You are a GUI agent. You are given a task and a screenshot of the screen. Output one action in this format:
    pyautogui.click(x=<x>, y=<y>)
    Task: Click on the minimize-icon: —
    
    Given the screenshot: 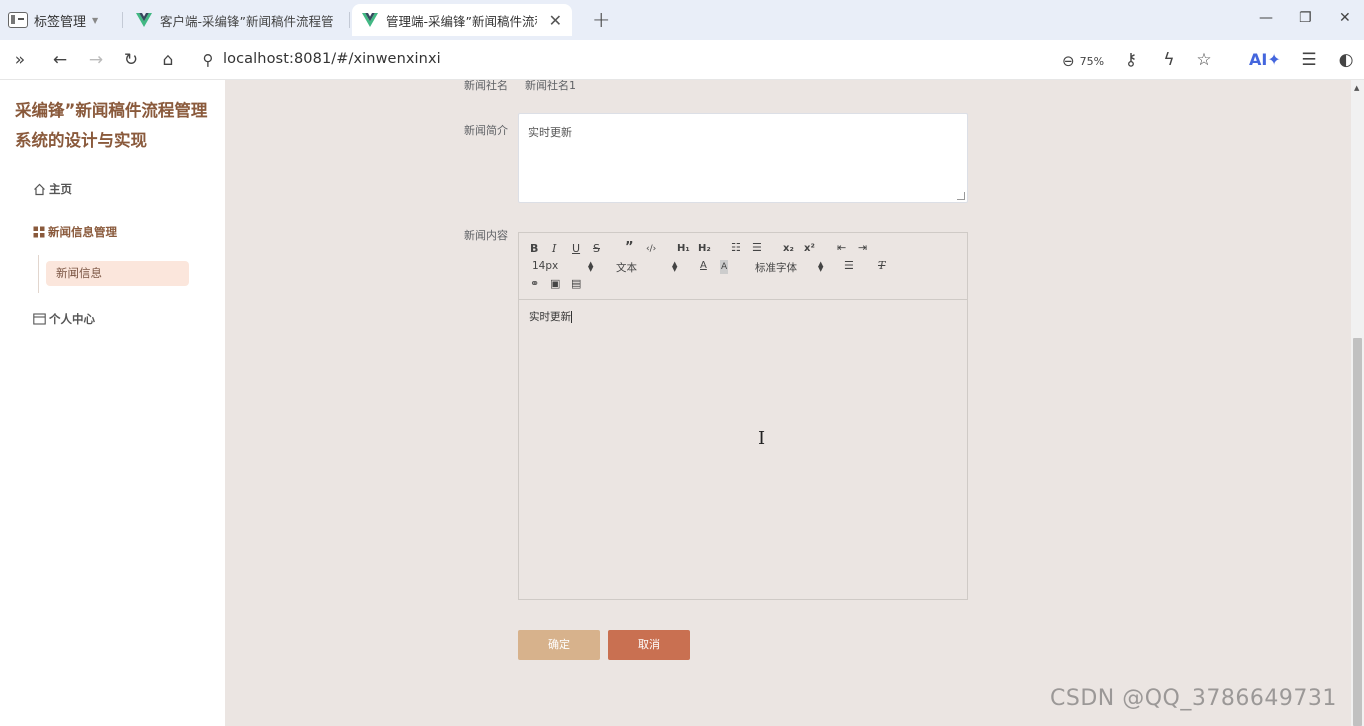 What is the action you would take?
    pyautogui.click(x=1266, y=18)
    